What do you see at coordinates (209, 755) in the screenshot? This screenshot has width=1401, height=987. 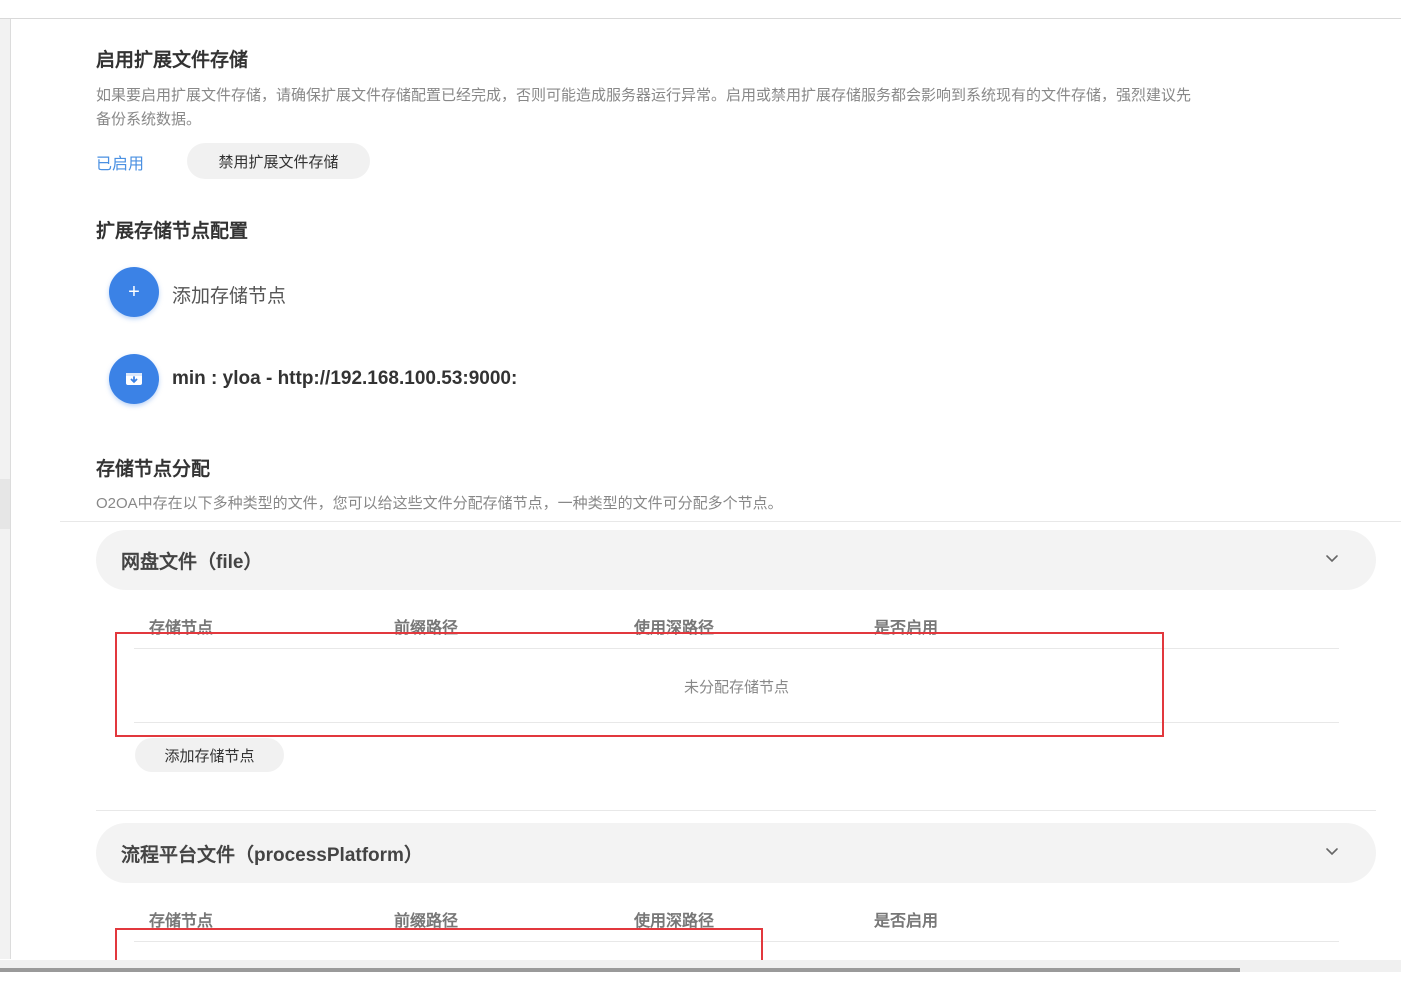 I see `add-storage-node-button: 添加存储节点` at bounding box center [209, 755].